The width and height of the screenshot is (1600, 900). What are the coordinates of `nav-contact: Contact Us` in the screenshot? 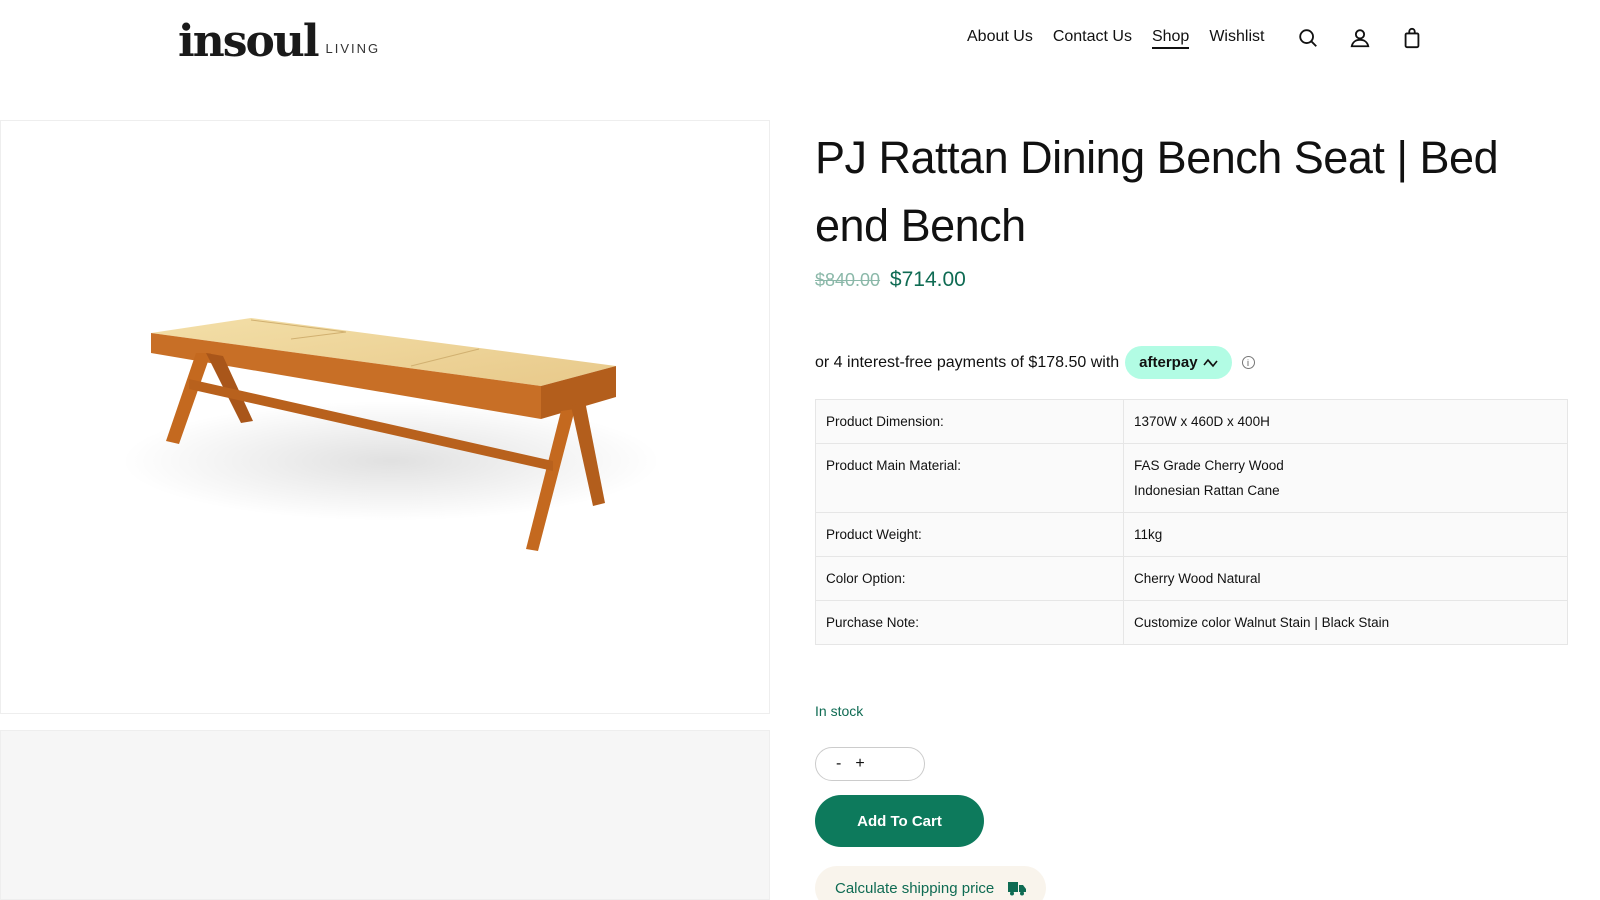 It's located at (1092, 38).